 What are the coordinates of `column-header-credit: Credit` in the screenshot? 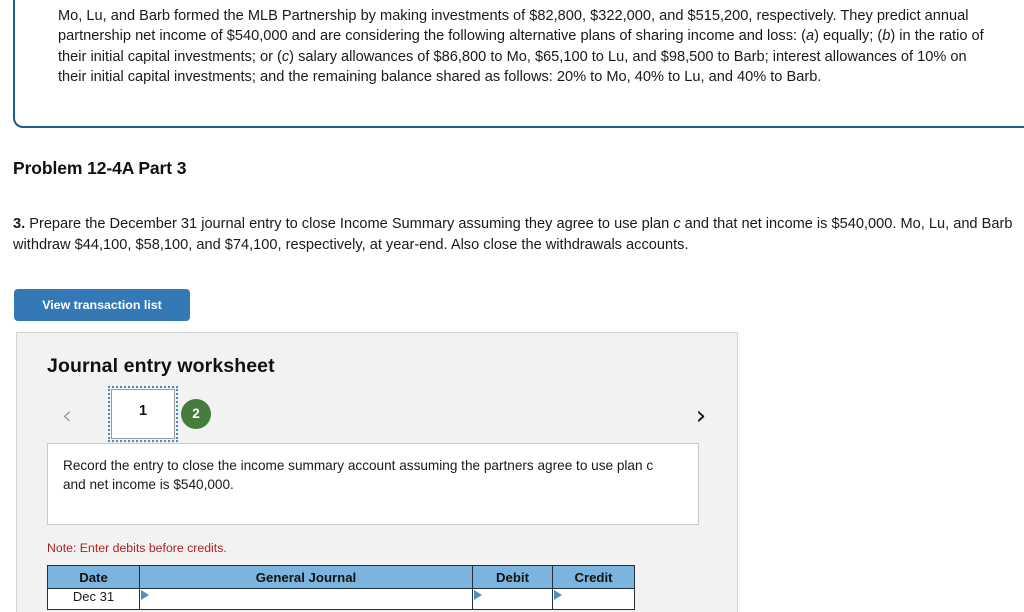 It's located at (593, 577).